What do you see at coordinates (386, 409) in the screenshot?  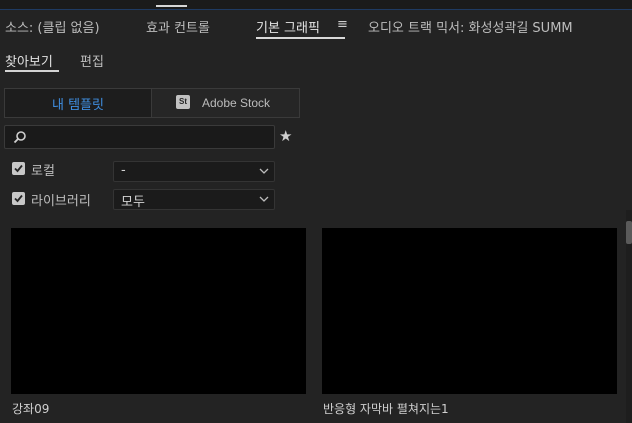 I see `template-name: 반응형 자막바 펼쳐지는1` at bounding box center [386, 409].